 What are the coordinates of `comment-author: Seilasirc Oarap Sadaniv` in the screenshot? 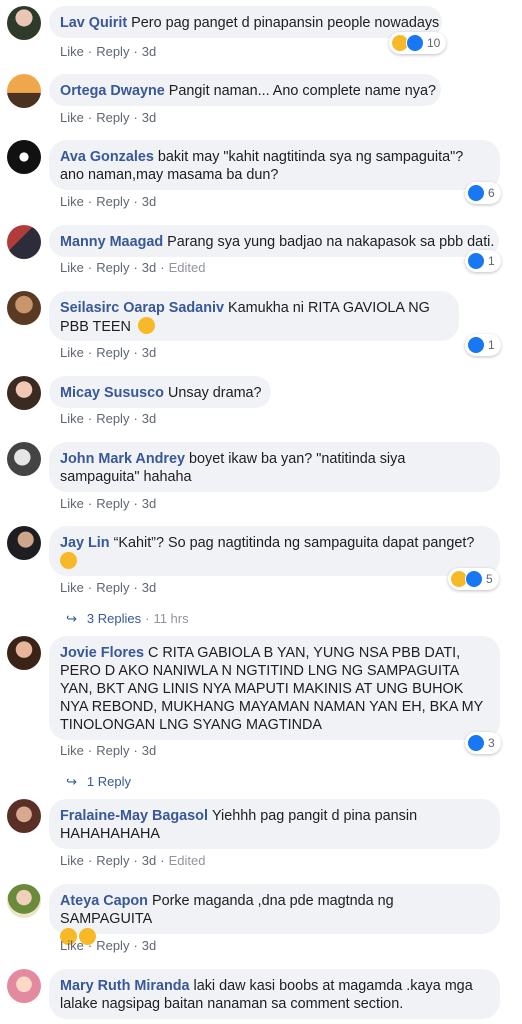 It's located at (142, 308).